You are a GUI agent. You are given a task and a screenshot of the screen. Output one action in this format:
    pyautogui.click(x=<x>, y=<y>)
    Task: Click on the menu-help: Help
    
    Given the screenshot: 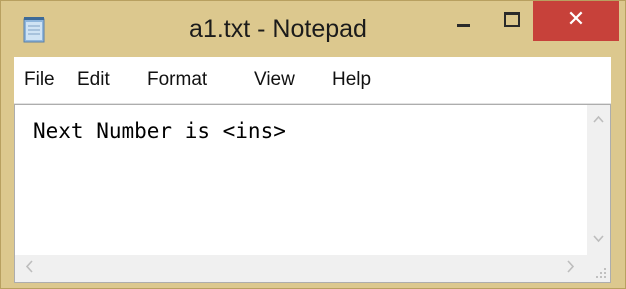 What is the action you would take?
    pyautogui.click(x=351, y=80)
    